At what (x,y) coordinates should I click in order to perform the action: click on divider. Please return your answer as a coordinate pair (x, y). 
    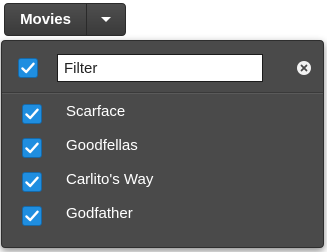
    Looking at the image, I should click on (162, 93).